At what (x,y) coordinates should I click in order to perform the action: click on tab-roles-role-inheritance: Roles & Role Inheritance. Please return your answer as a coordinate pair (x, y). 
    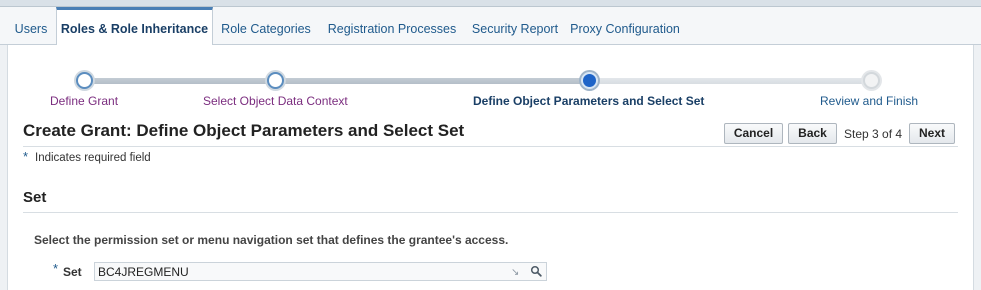
    Looking at the image, I should click on (134, 26).